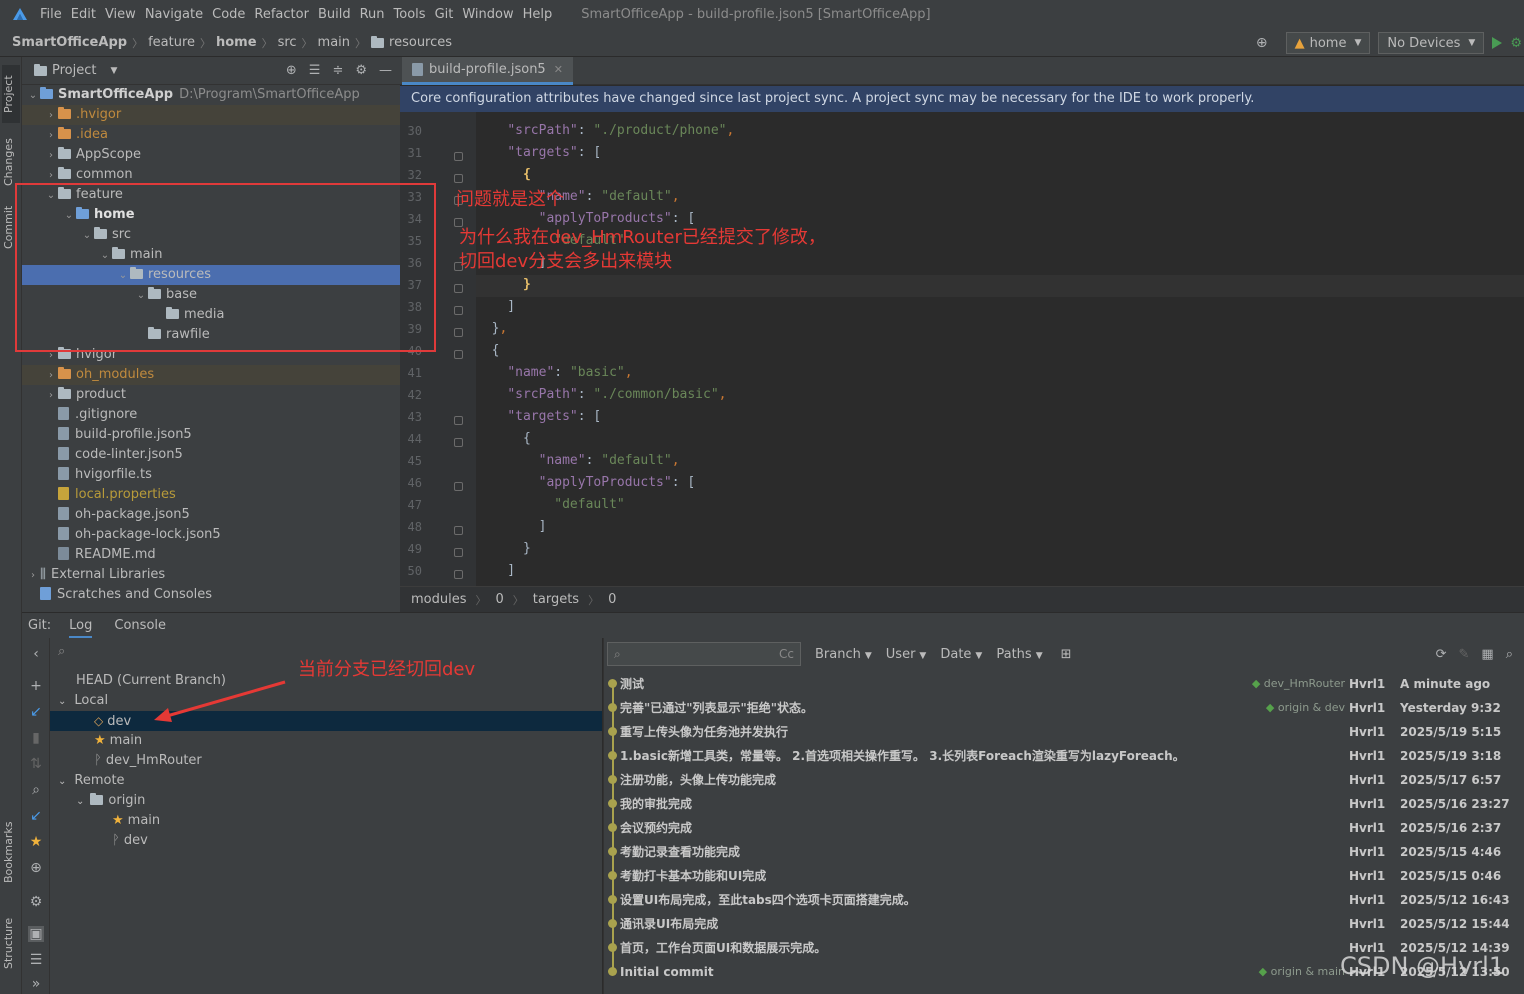 This screenshot has width=1524, height=994. Describe the element at coordinates (211, 575) in the screenshot. I see `tree-item-external-libraries: › ⫼ External Libraries` at that location.